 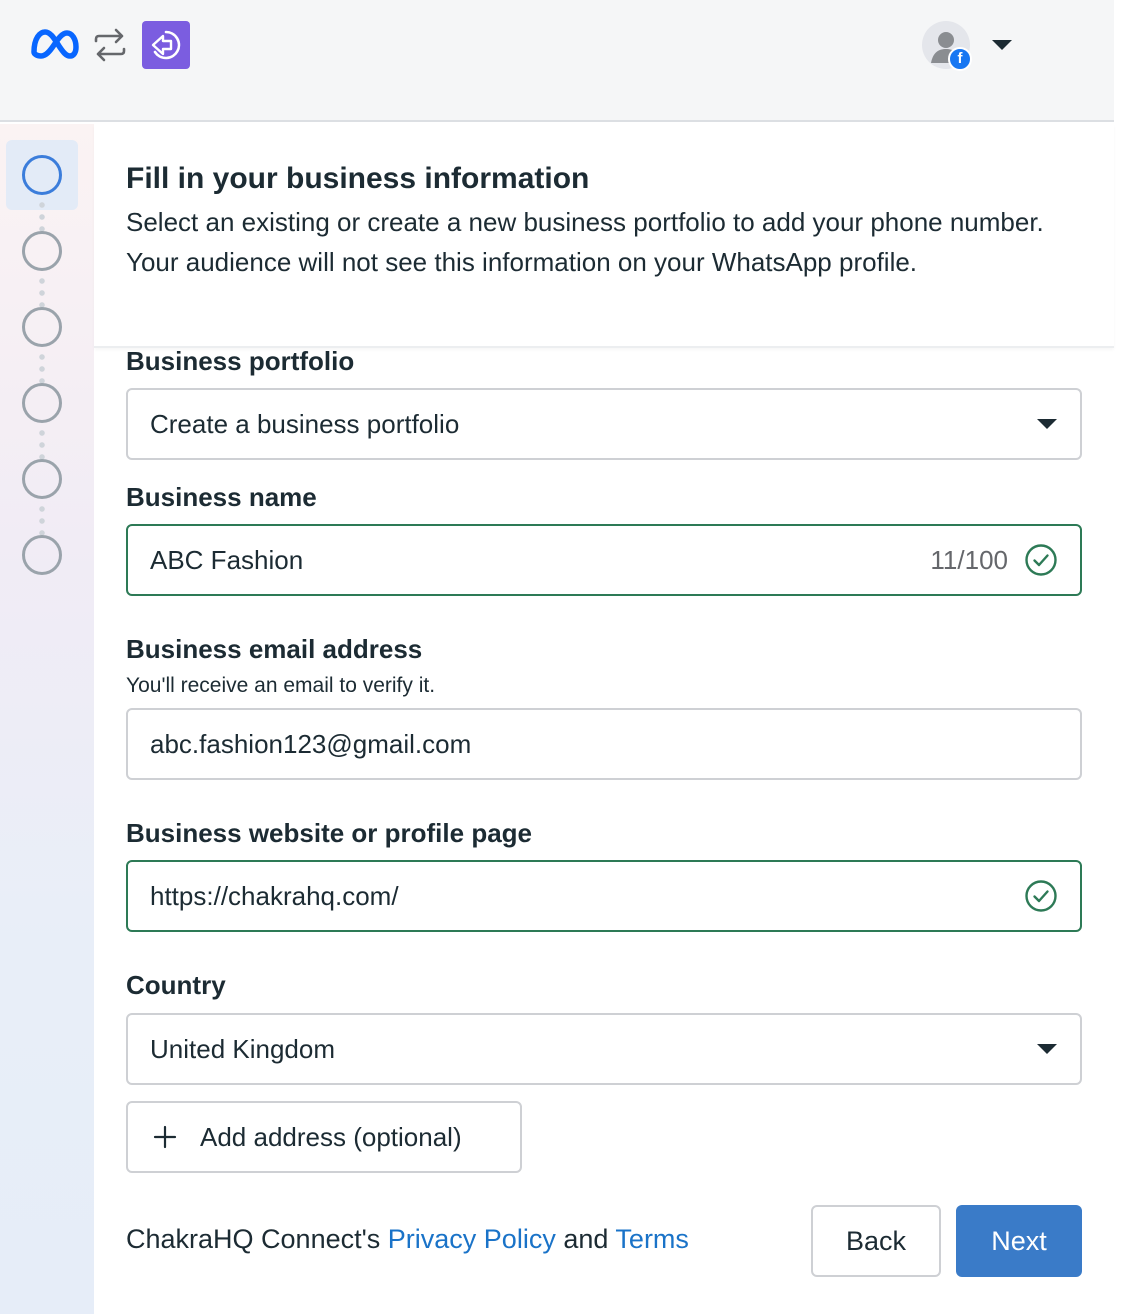 What do you see at coordinates (604, 896) in the screenshot?
I see `website-field: https://chakrahq.com/` at bounding box center [604, 896].